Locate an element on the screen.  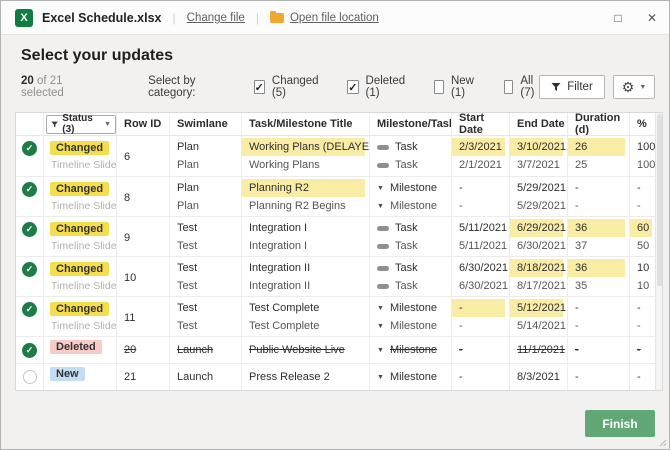
dialog-footer: Finish is located at coordinates (335, 420).